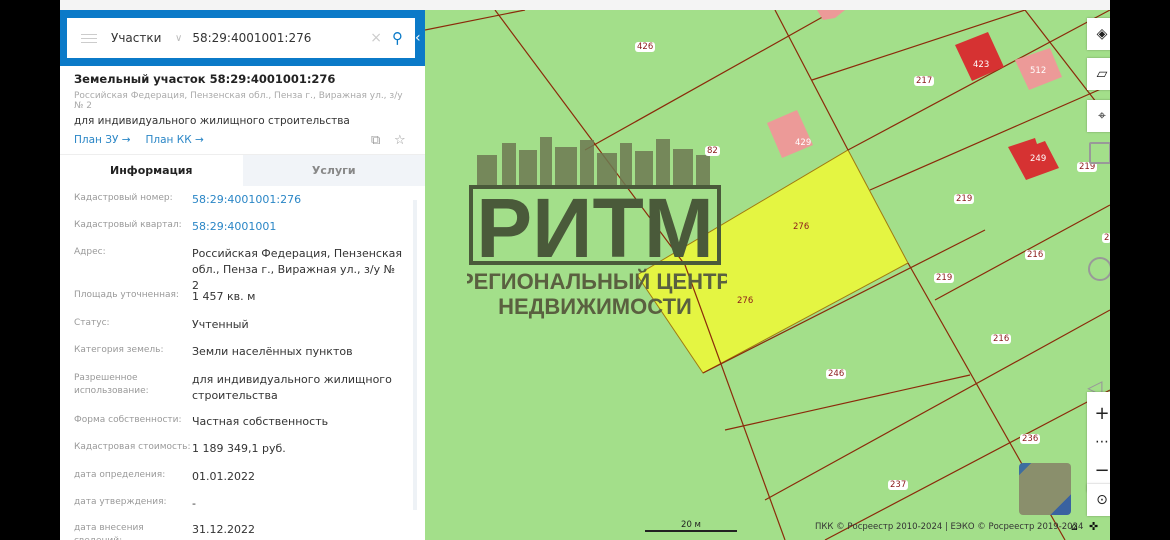 Image resolution: width=1170 pixels, height=540 pixels. What do you see at coordinates (298, 200) in the screenshot?
I see `cadastral-number-link: 58:29:4001001:276` at bounding box center [298, 200].